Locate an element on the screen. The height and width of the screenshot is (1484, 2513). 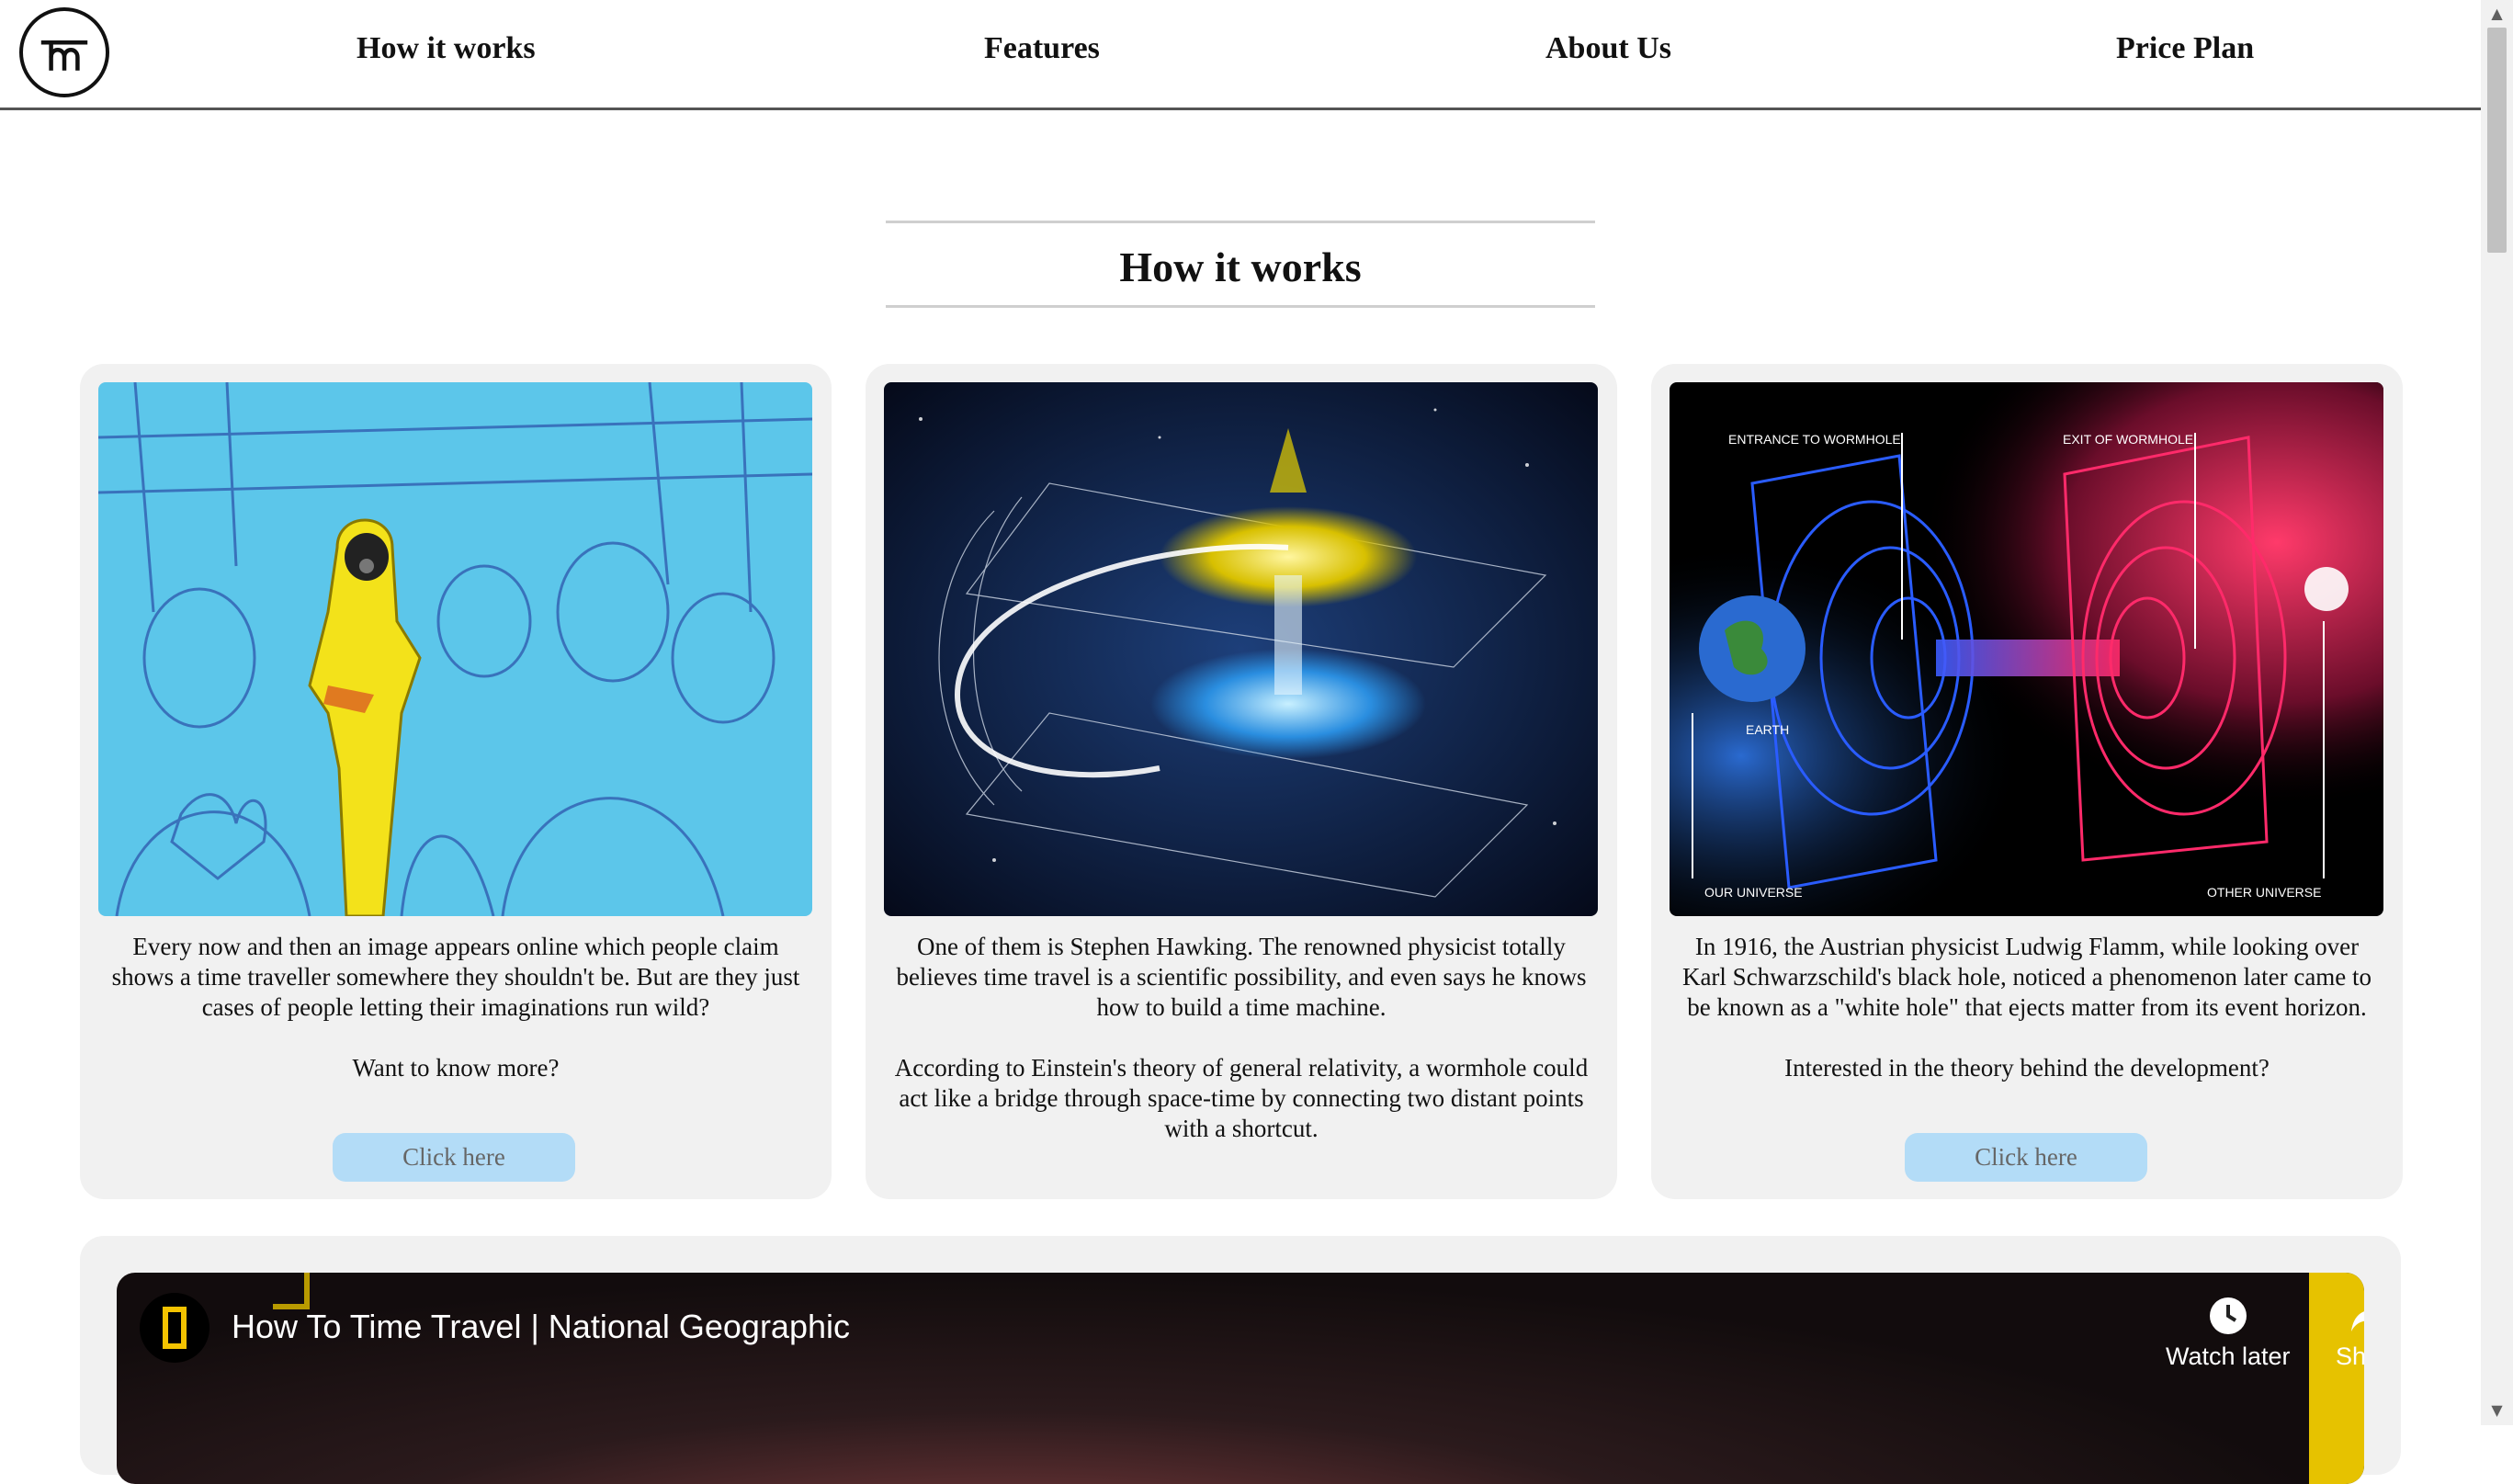
label-our-universe: OUR UNIVERSE is located at coordinates (1753, 893).